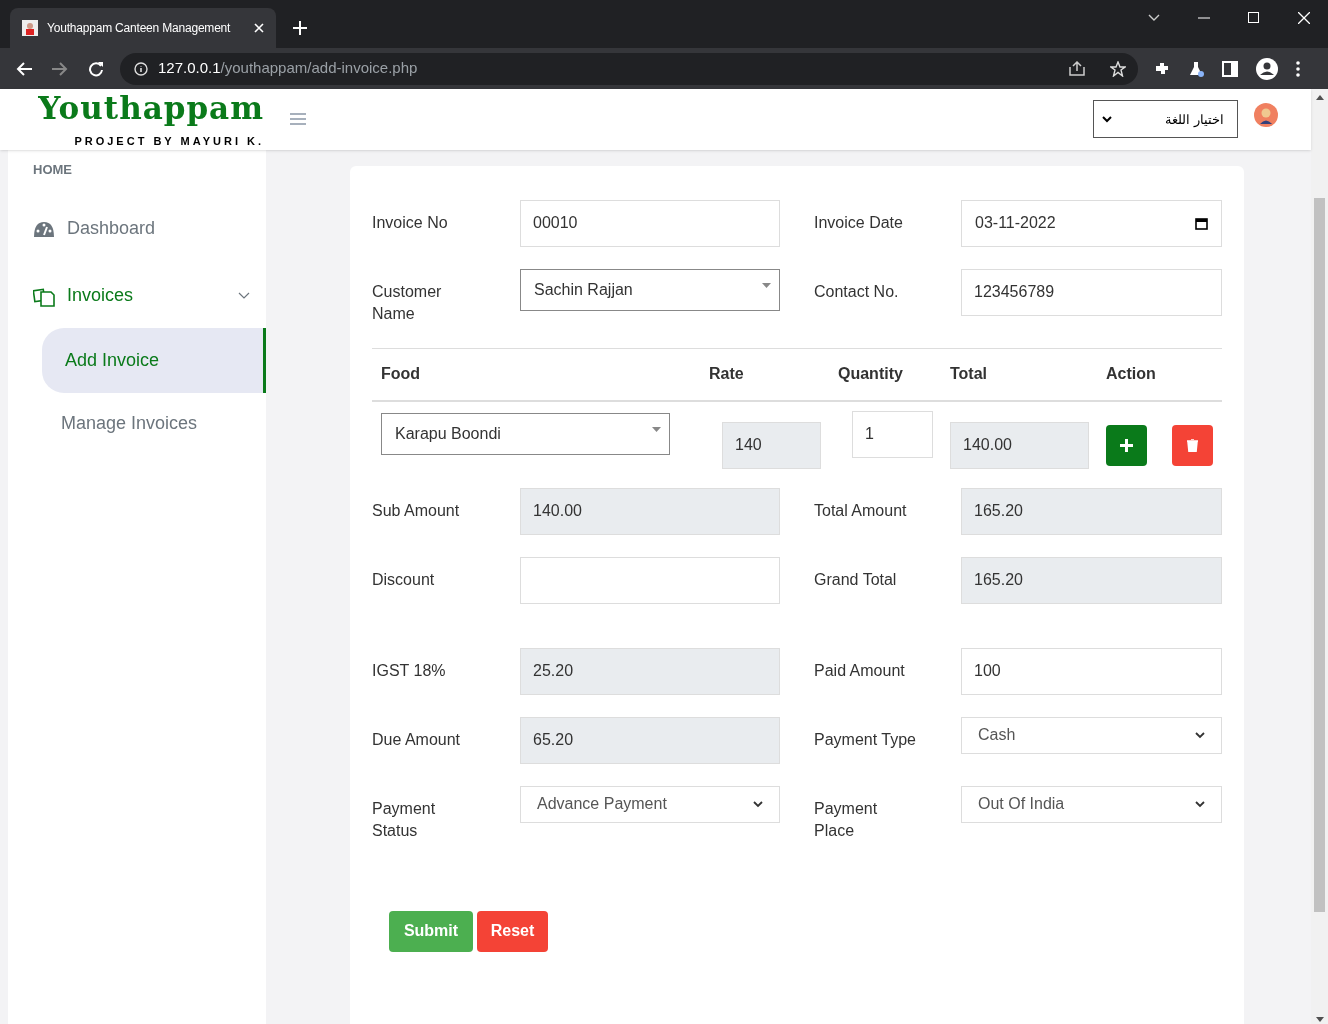 This screenshot has width=1328, height=1024. I want to click on flask-icon, so click(1196, 68).